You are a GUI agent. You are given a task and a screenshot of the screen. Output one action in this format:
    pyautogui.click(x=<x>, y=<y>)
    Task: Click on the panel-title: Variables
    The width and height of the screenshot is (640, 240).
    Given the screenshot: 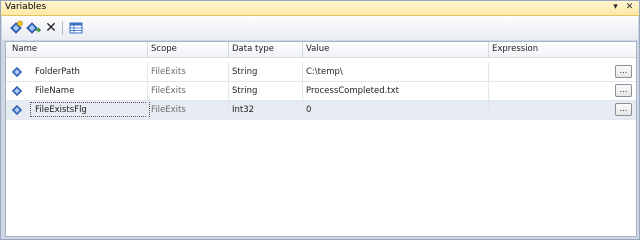 What is the action you would take?
    pyautogui.click(x=26, y=7)
    